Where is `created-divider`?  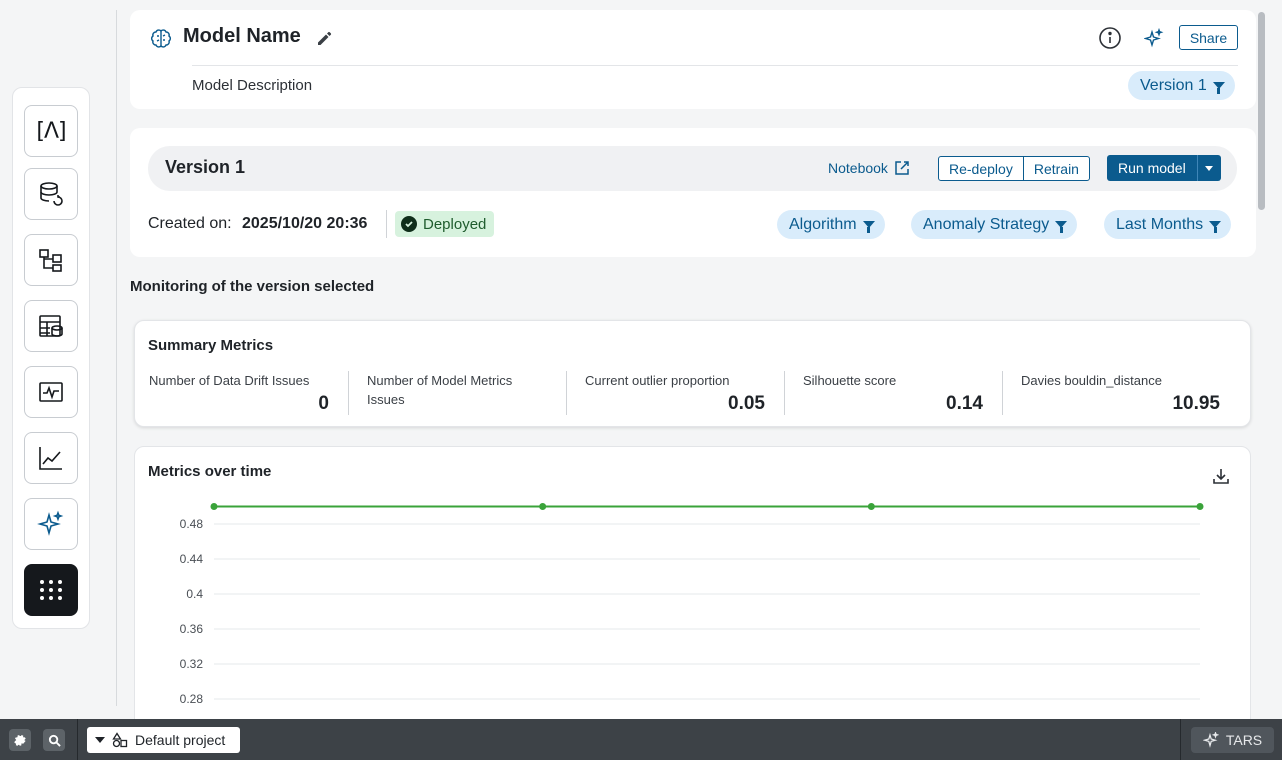 created-divider is located at coordinates (386, 224).